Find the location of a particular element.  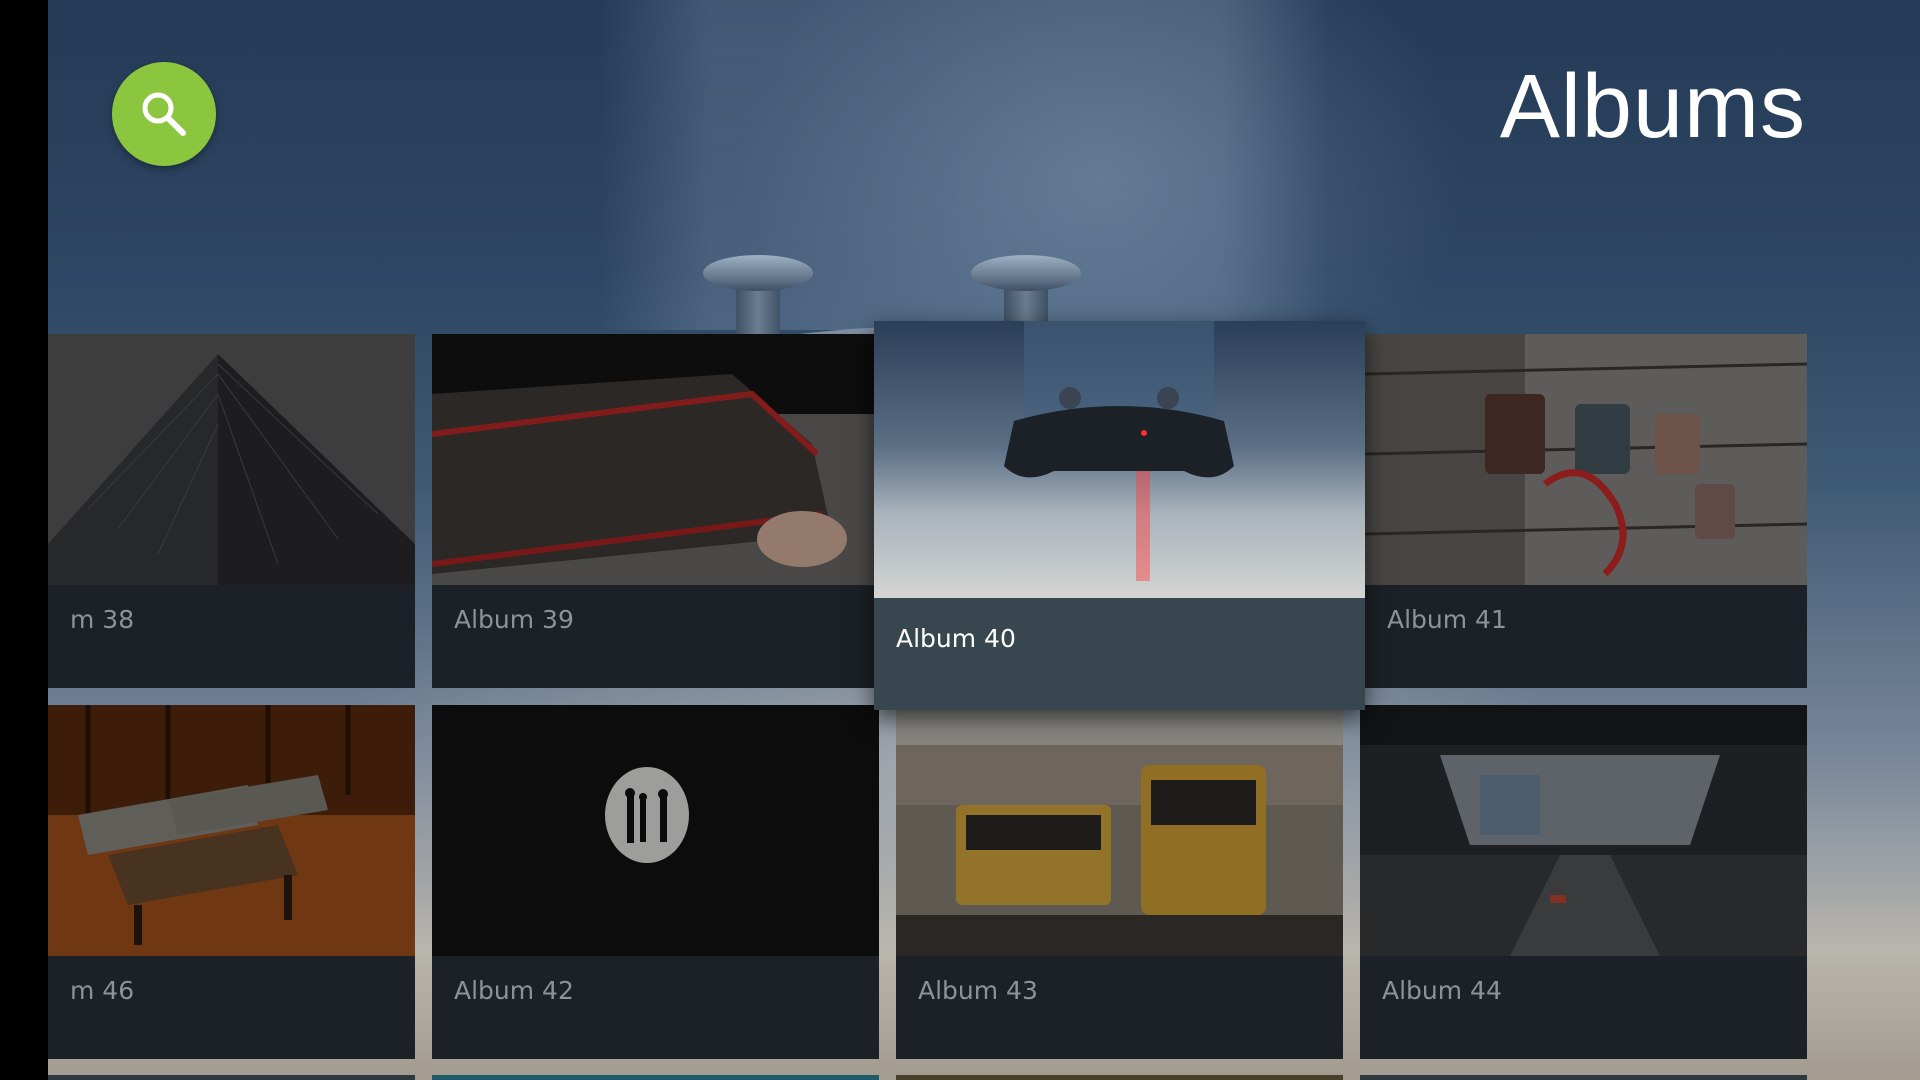

album-title: Album 44 is located at coordinates (1442, 990).